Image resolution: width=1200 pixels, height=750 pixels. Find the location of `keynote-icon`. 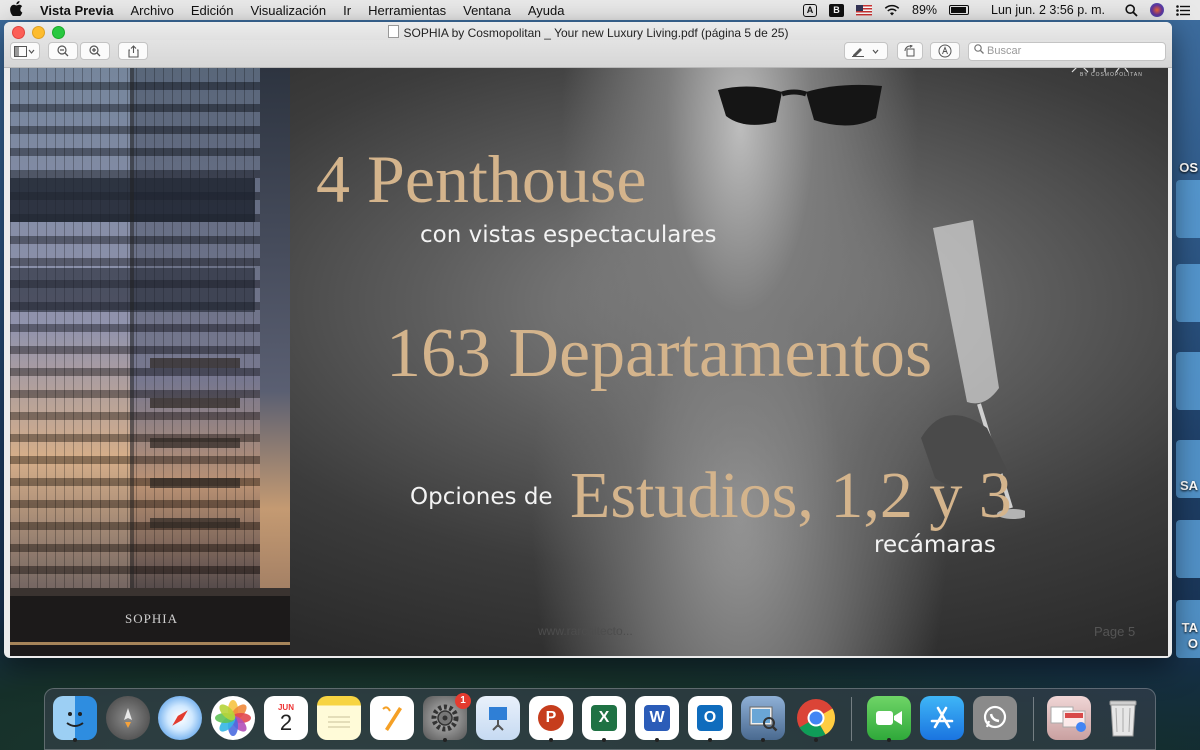

keynote-icon is located at coordinates (498, 718).